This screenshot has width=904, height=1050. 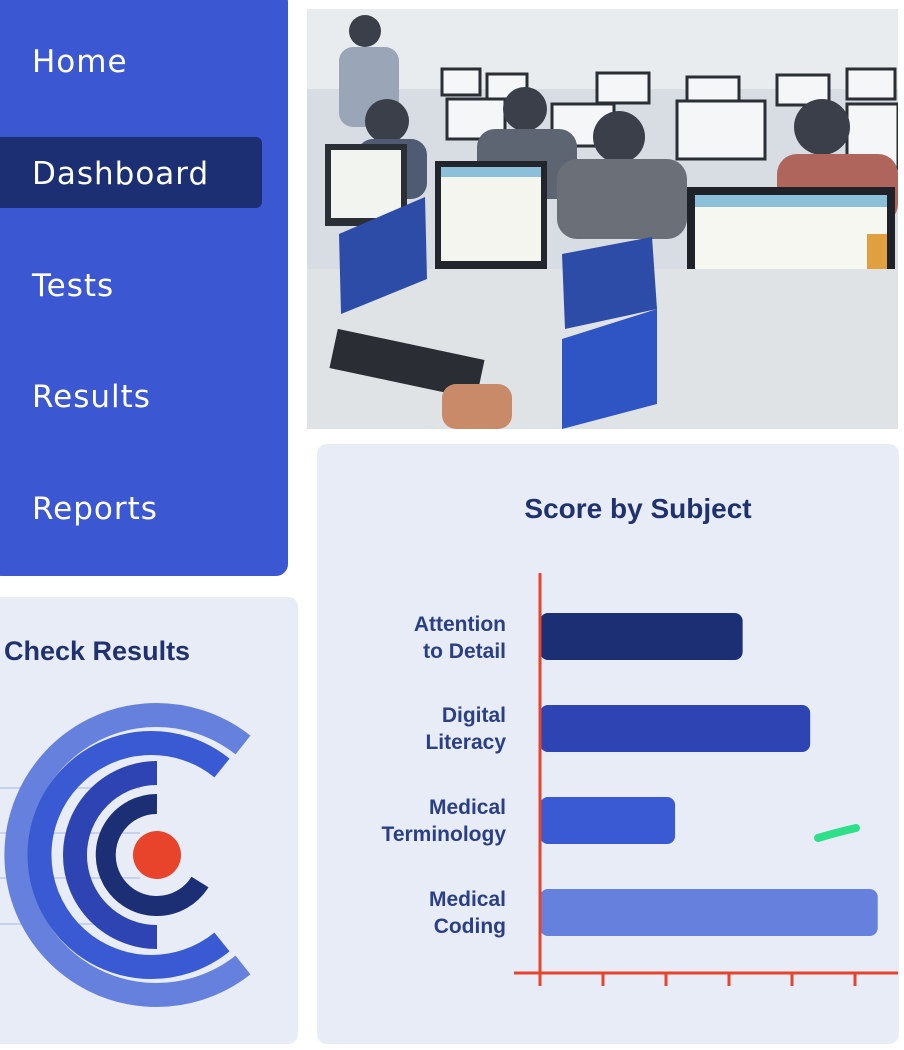 What do you see at coordinates (837, 833) in the screenshot?
I see `pen-stroke-mark` at bounding box center [837, 833].